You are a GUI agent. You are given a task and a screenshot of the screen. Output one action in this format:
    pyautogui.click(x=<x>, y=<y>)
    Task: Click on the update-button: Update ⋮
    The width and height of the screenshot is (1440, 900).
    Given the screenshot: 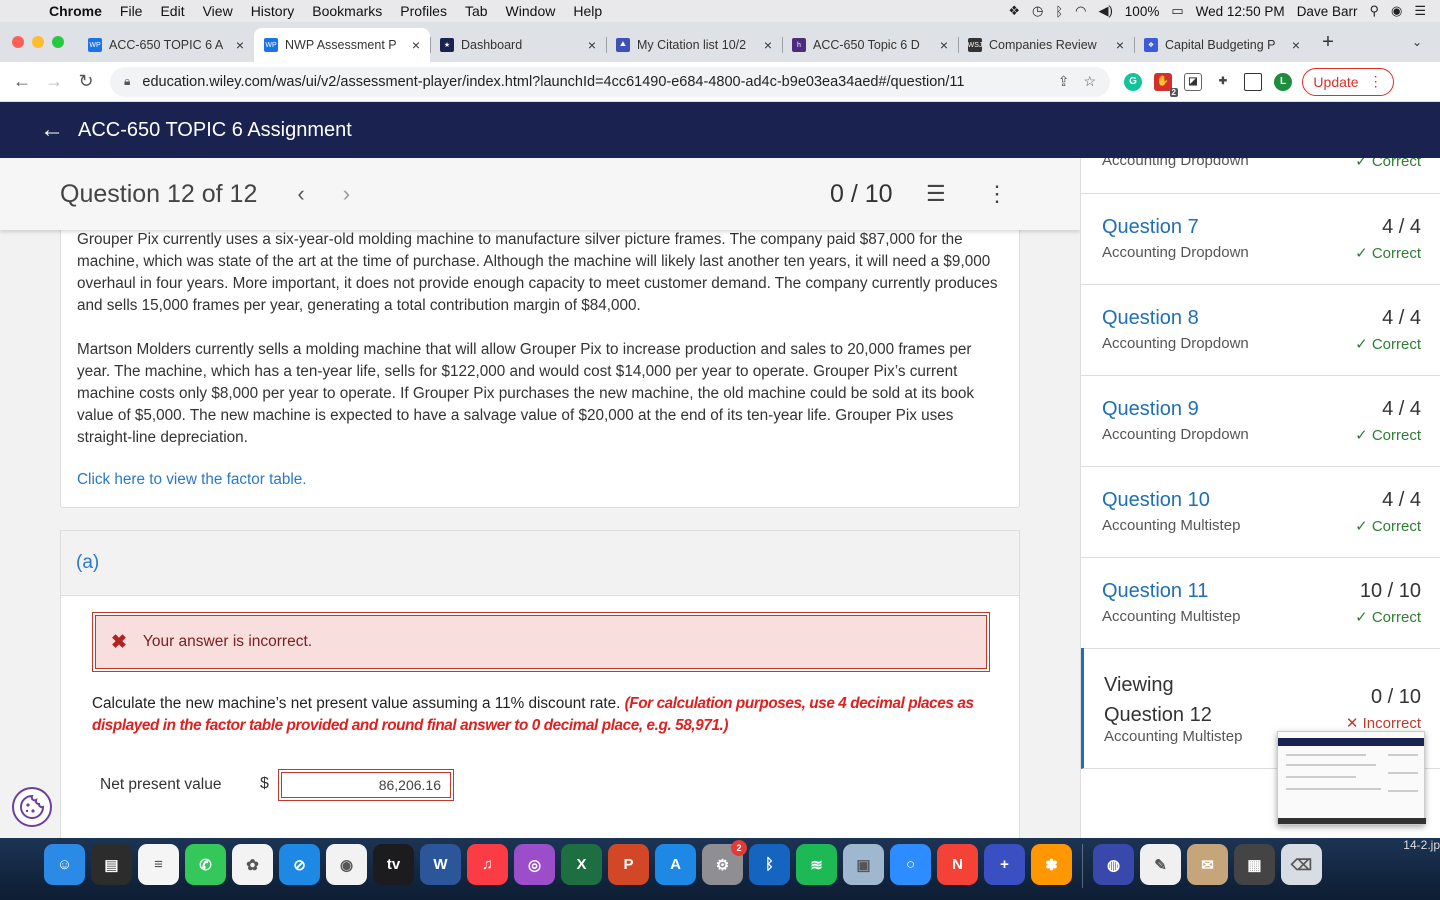 What is the action you would take?
    pyautogui.click(x=1348, y=81)
    